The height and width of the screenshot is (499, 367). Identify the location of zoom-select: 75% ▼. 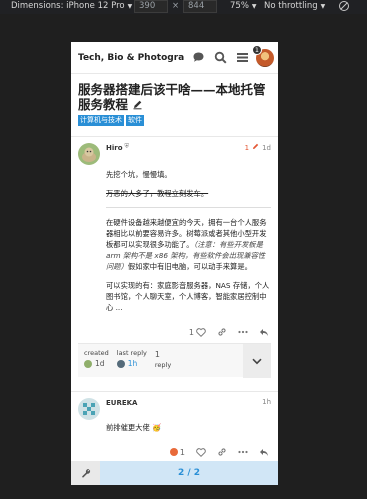
(243, 6).